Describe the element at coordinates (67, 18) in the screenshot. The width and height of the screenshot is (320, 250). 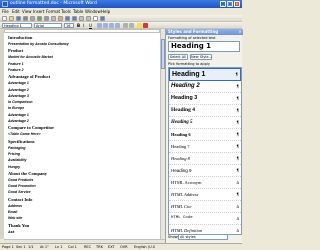
I see `undo-icon` at that location.